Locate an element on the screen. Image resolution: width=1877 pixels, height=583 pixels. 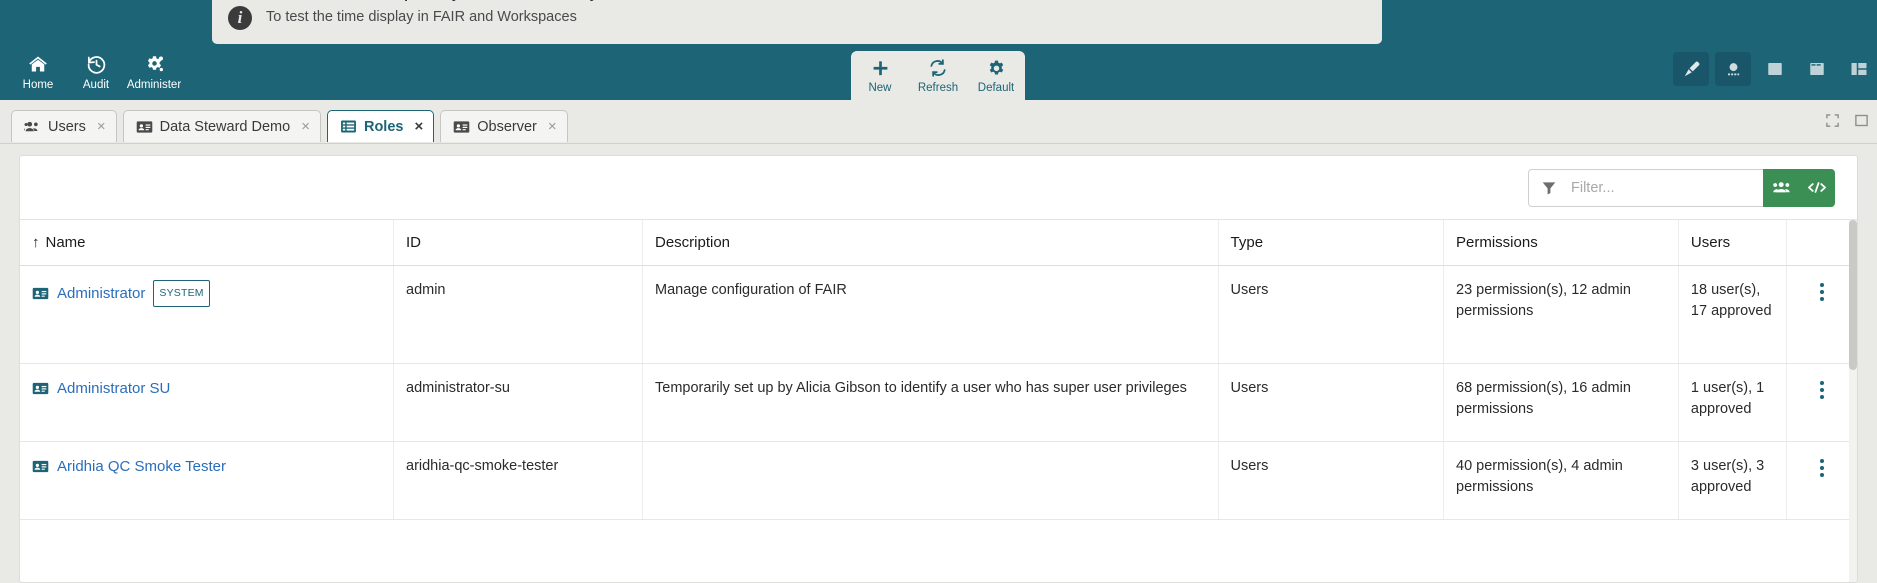
cell-name: Administrator SU is located at coordinates (207, 402).